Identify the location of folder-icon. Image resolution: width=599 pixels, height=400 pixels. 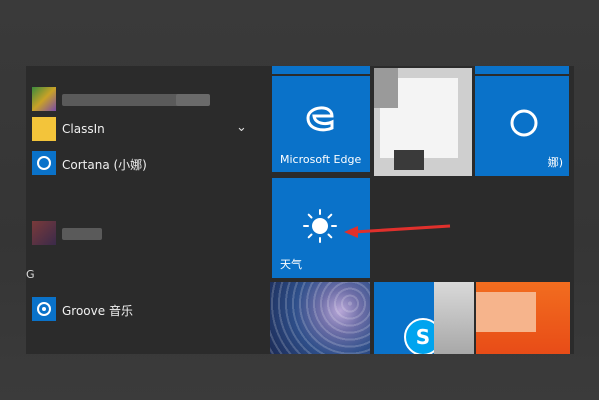
(44, 129).